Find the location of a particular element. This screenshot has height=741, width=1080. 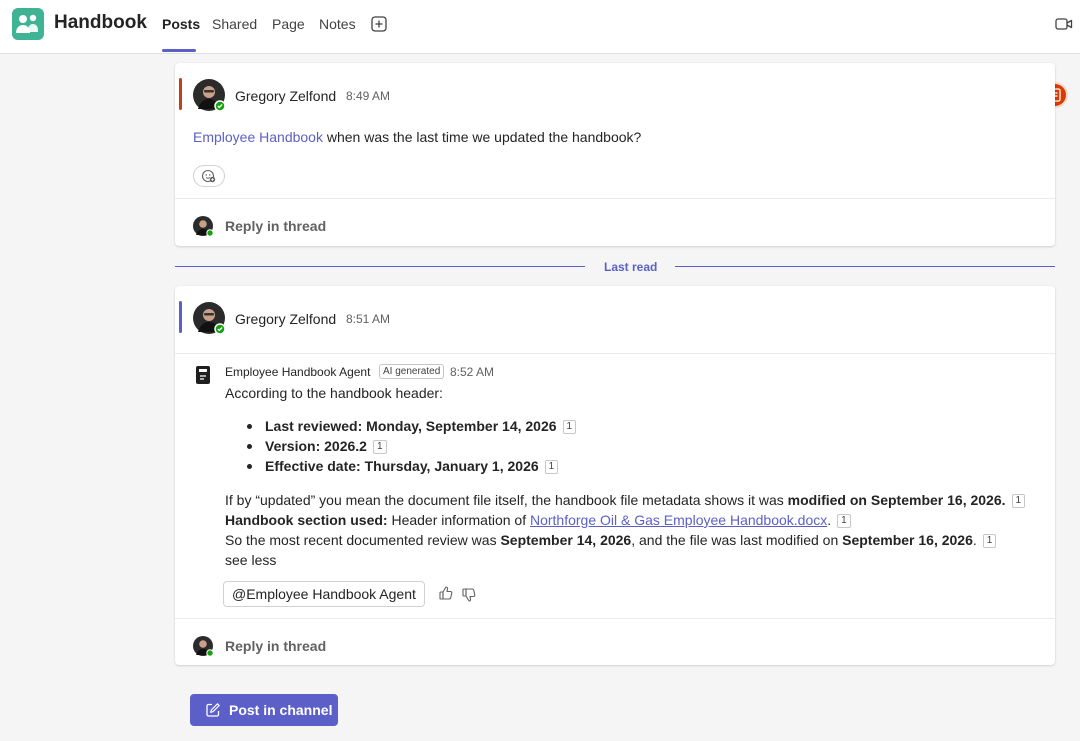

app-title: Handbook is located at coordinates (100, 22).